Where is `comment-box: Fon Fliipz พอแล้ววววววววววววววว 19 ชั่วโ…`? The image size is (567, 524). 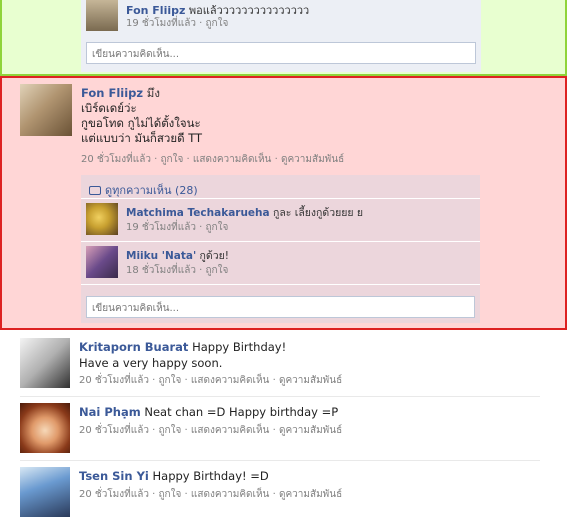
comment-box: Fon Fliipz พอแล้ววววววววววววววว 19 ชั่วโ… is located at coordinates (281, 36).